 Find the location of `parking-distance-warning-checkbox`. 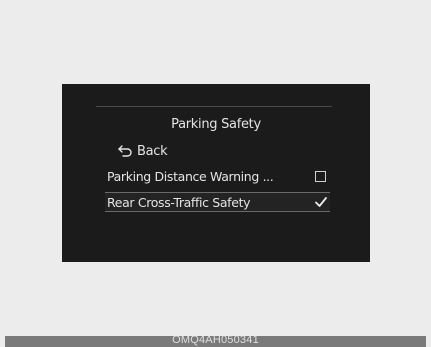

parking-distance-warning-checkbox is located at coordinates (320, 176).